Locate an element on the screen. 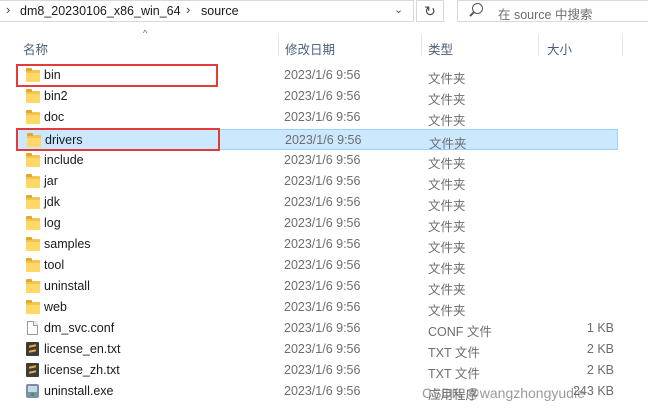 Image resolution: width=648 pixels, height=416 pixels. file-row: uninstall 2023/1/6 9:56 文件夹 is located at coordinates (317, 286).